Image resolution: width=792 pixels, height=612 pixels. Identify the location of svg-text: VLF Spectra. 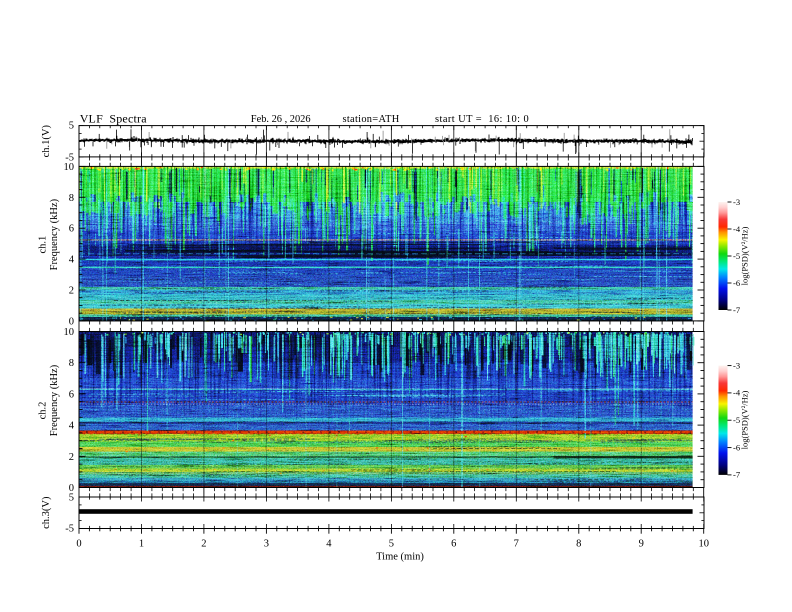
(114, 118).